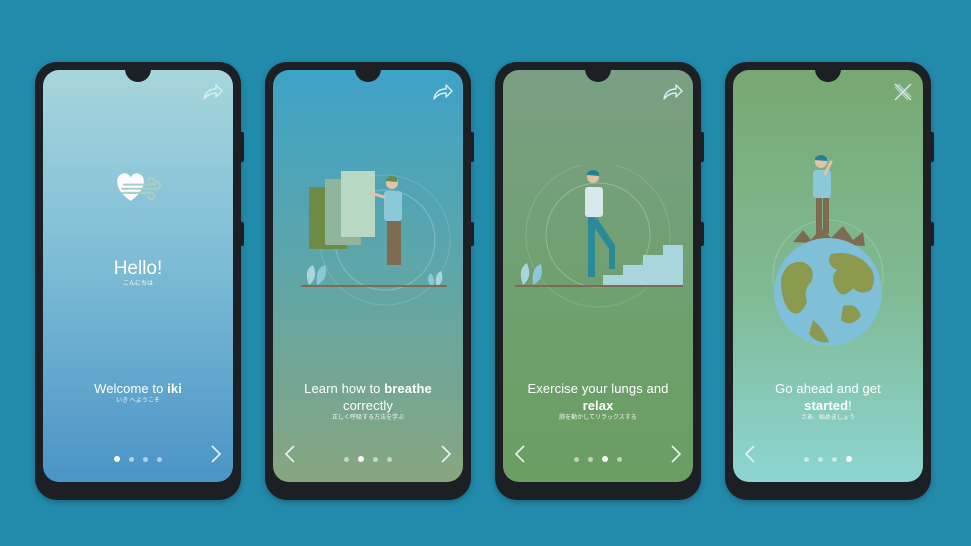  What do you see at coordinates (139, 187) in the screenshot?
I see `heart-wind-illustration` at bounding box center [139, 187].